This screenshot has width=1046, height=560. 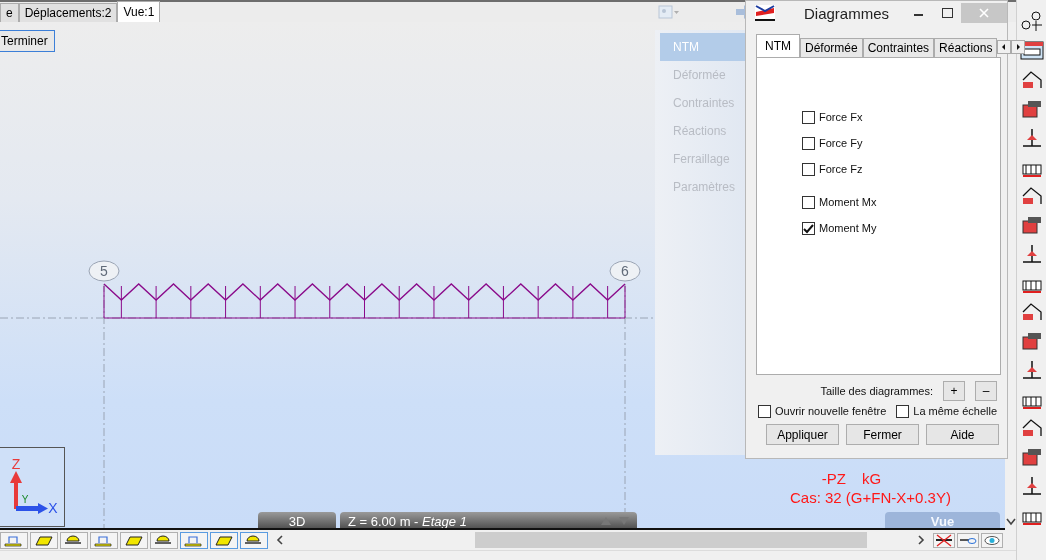 I want to click on tab: Vue:1, so click(x=139, y=11).